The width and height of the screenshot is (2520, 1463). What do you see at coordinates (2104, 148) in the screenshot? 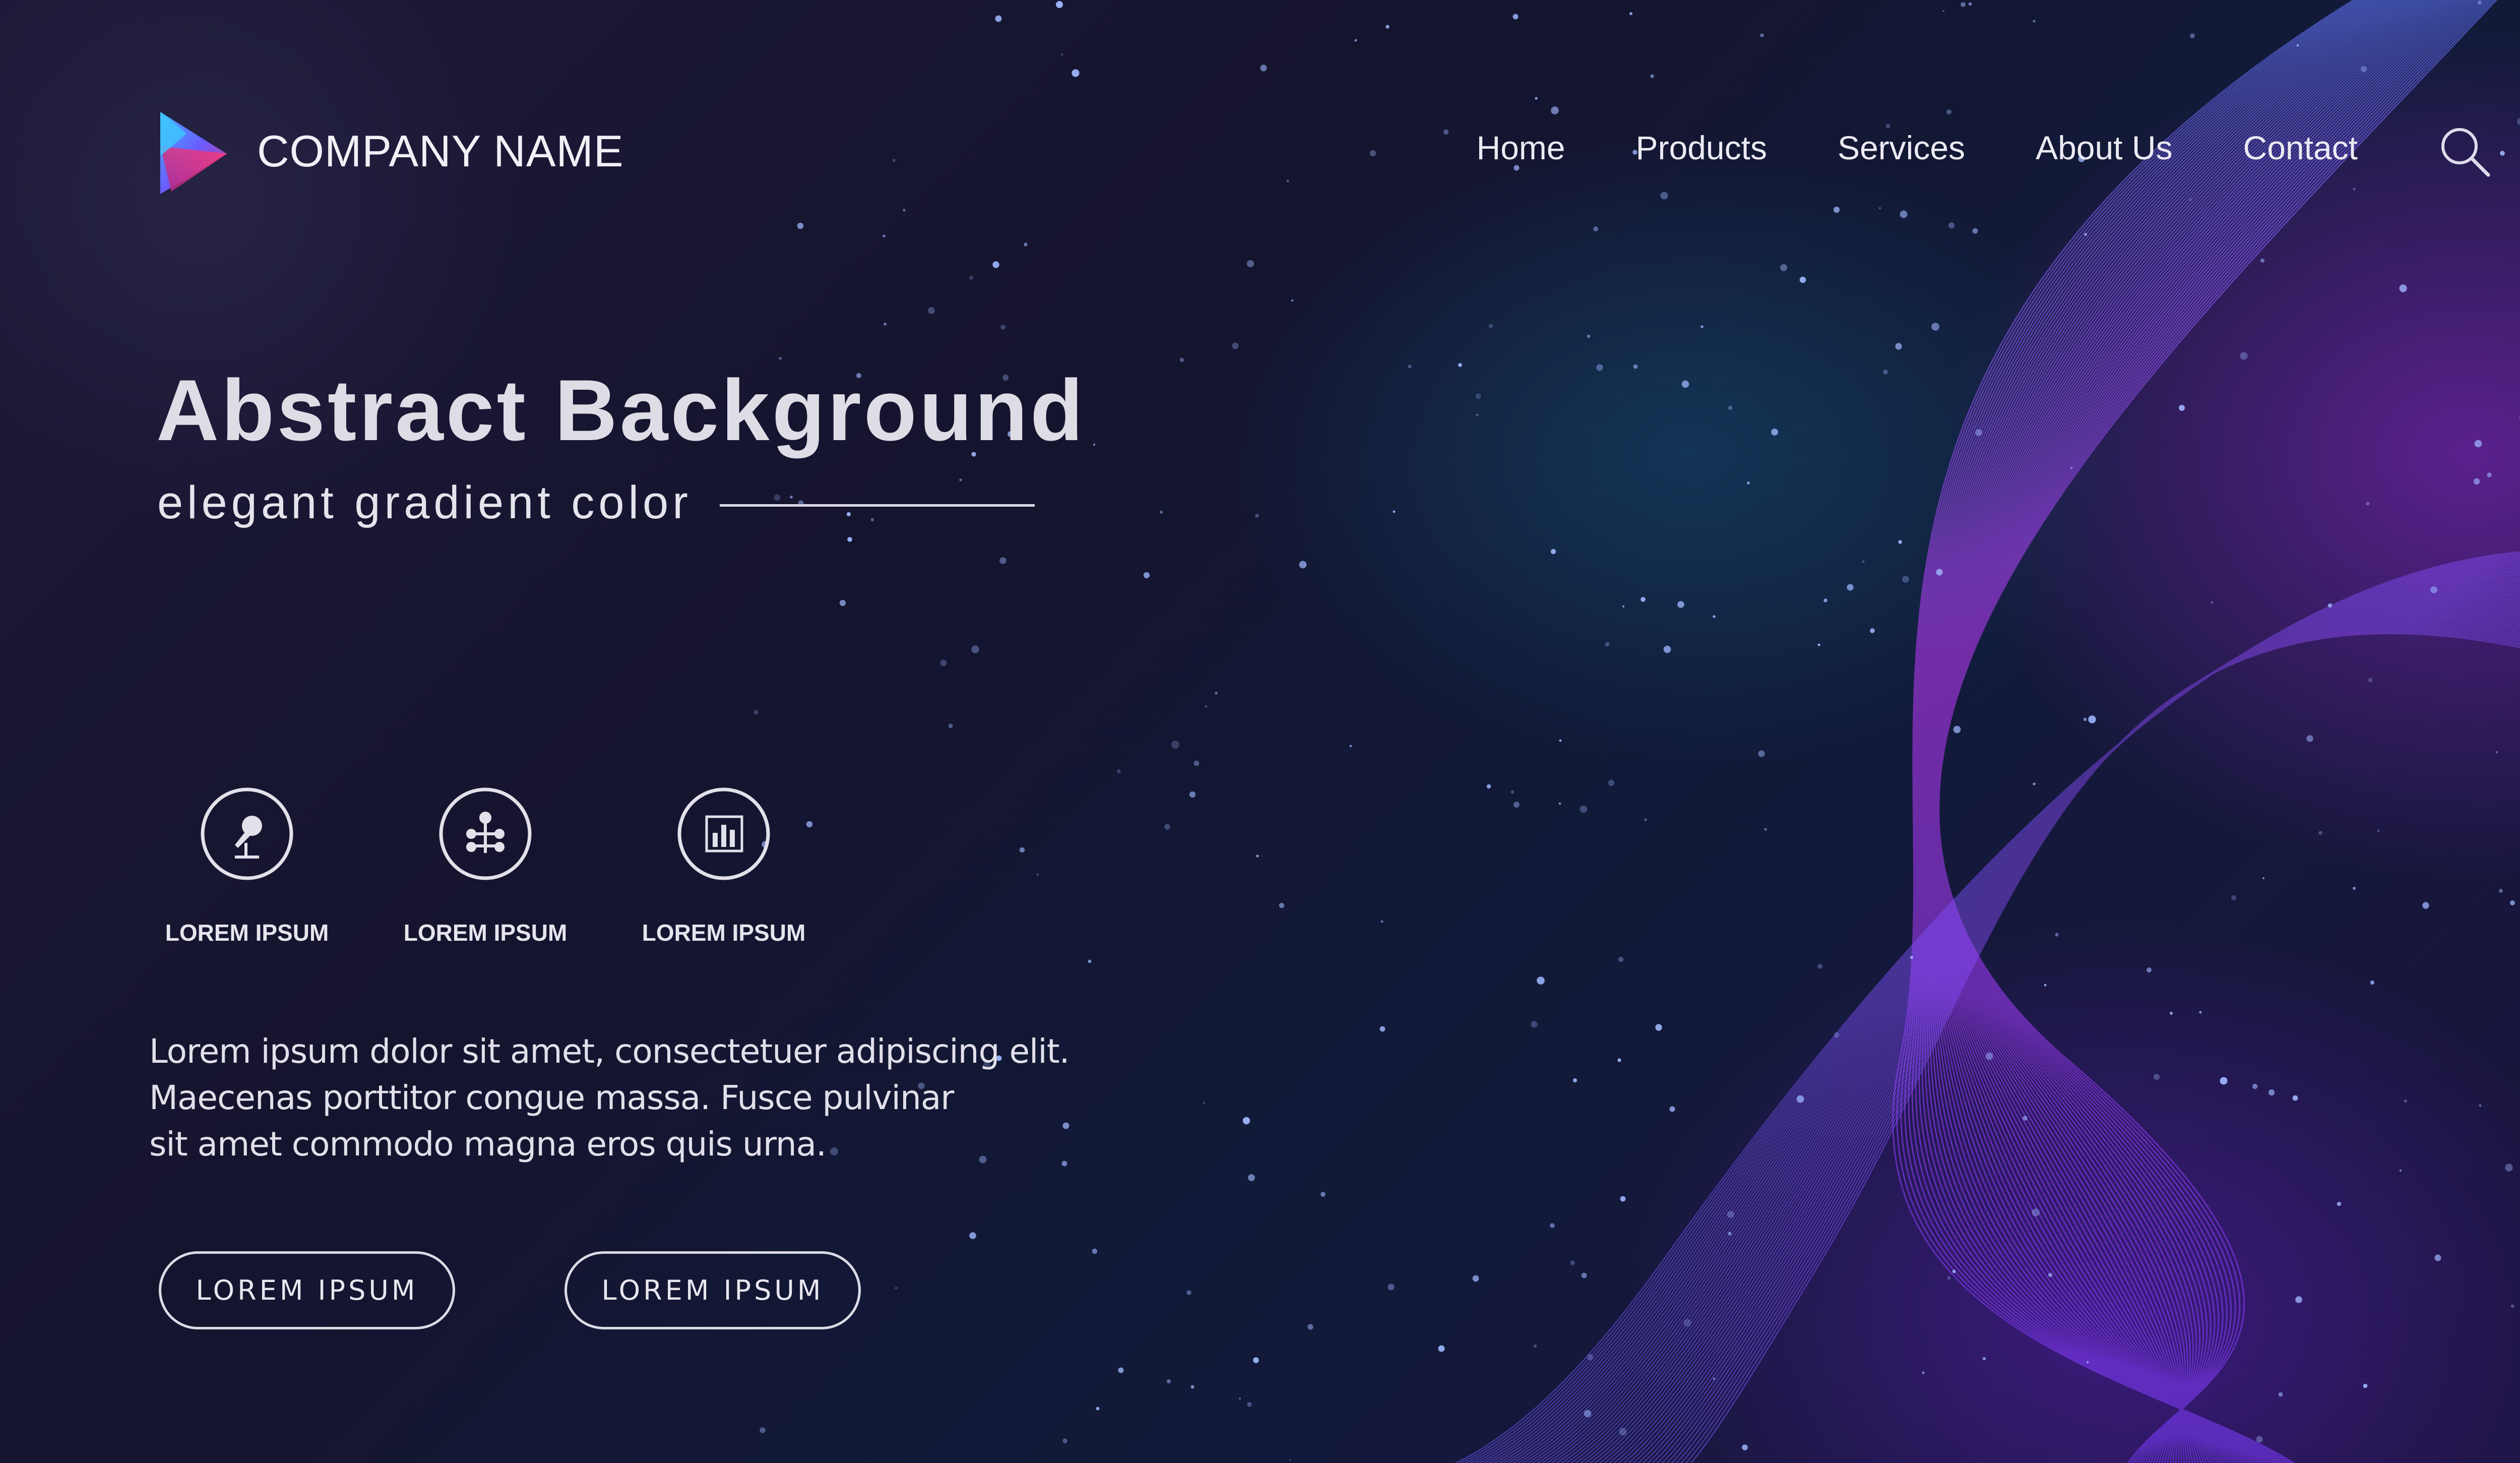
I see `nav-about-us: About Us` at bounding box center [2104, 148].